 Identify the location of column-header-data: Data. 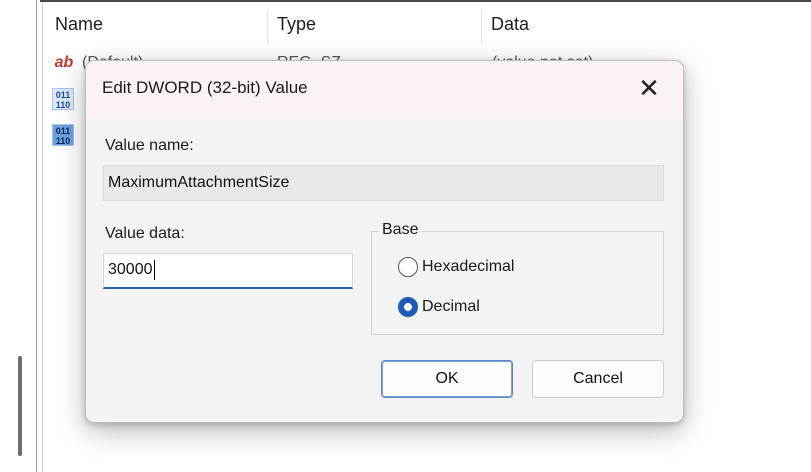
(510, 24).